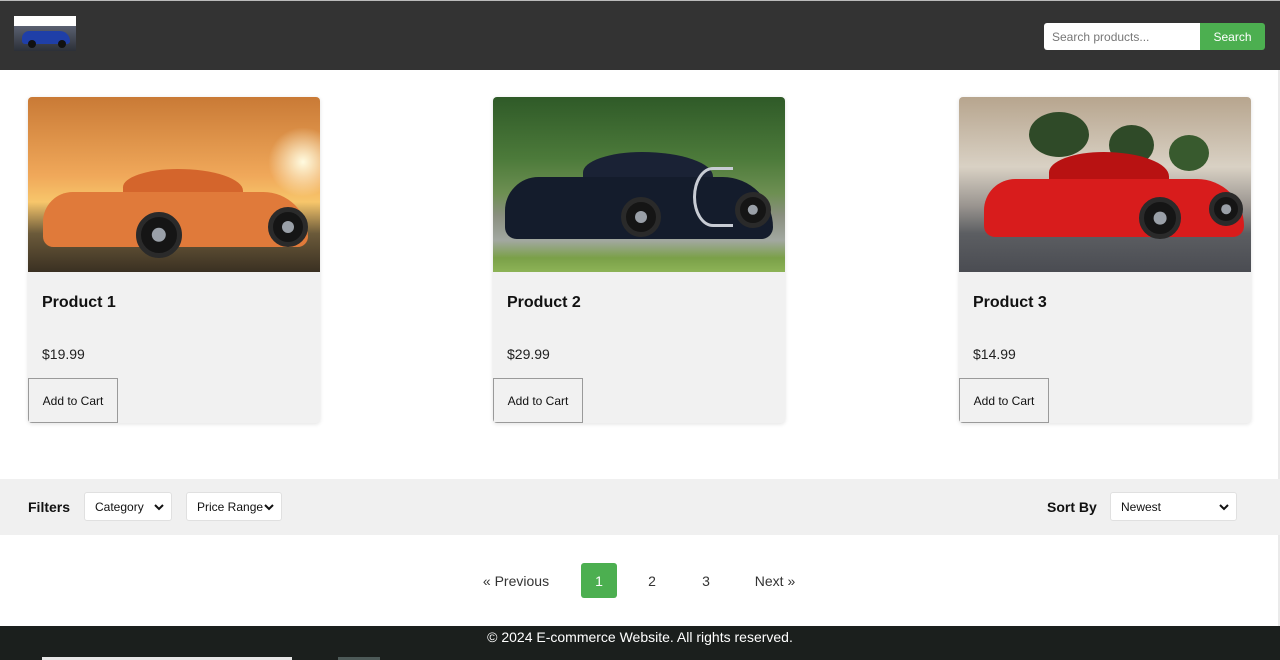 Image resolution: width=1280 pixels, height=660 pixels. I want to click on product-card: Product 3 $14.99 Add to Cart, so click(1105, 260).